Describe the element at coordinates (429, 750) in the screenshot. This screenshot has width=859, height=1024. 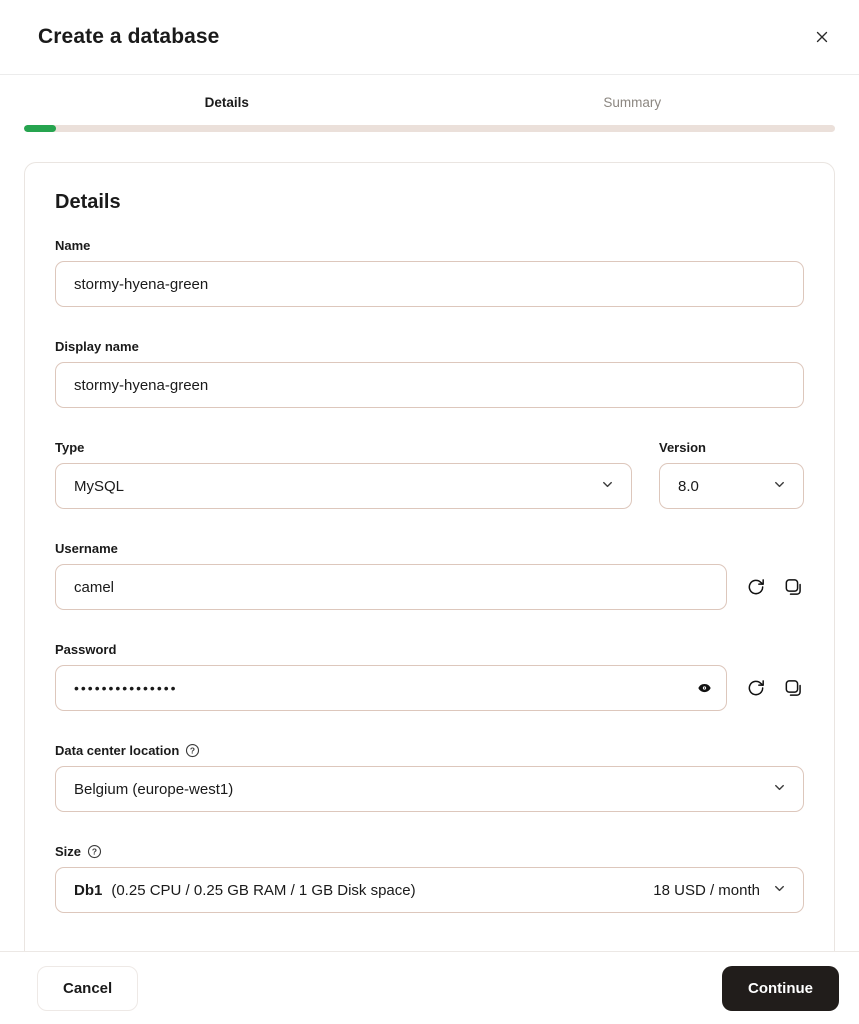
I see `location-label: Data center location ?` at that location.